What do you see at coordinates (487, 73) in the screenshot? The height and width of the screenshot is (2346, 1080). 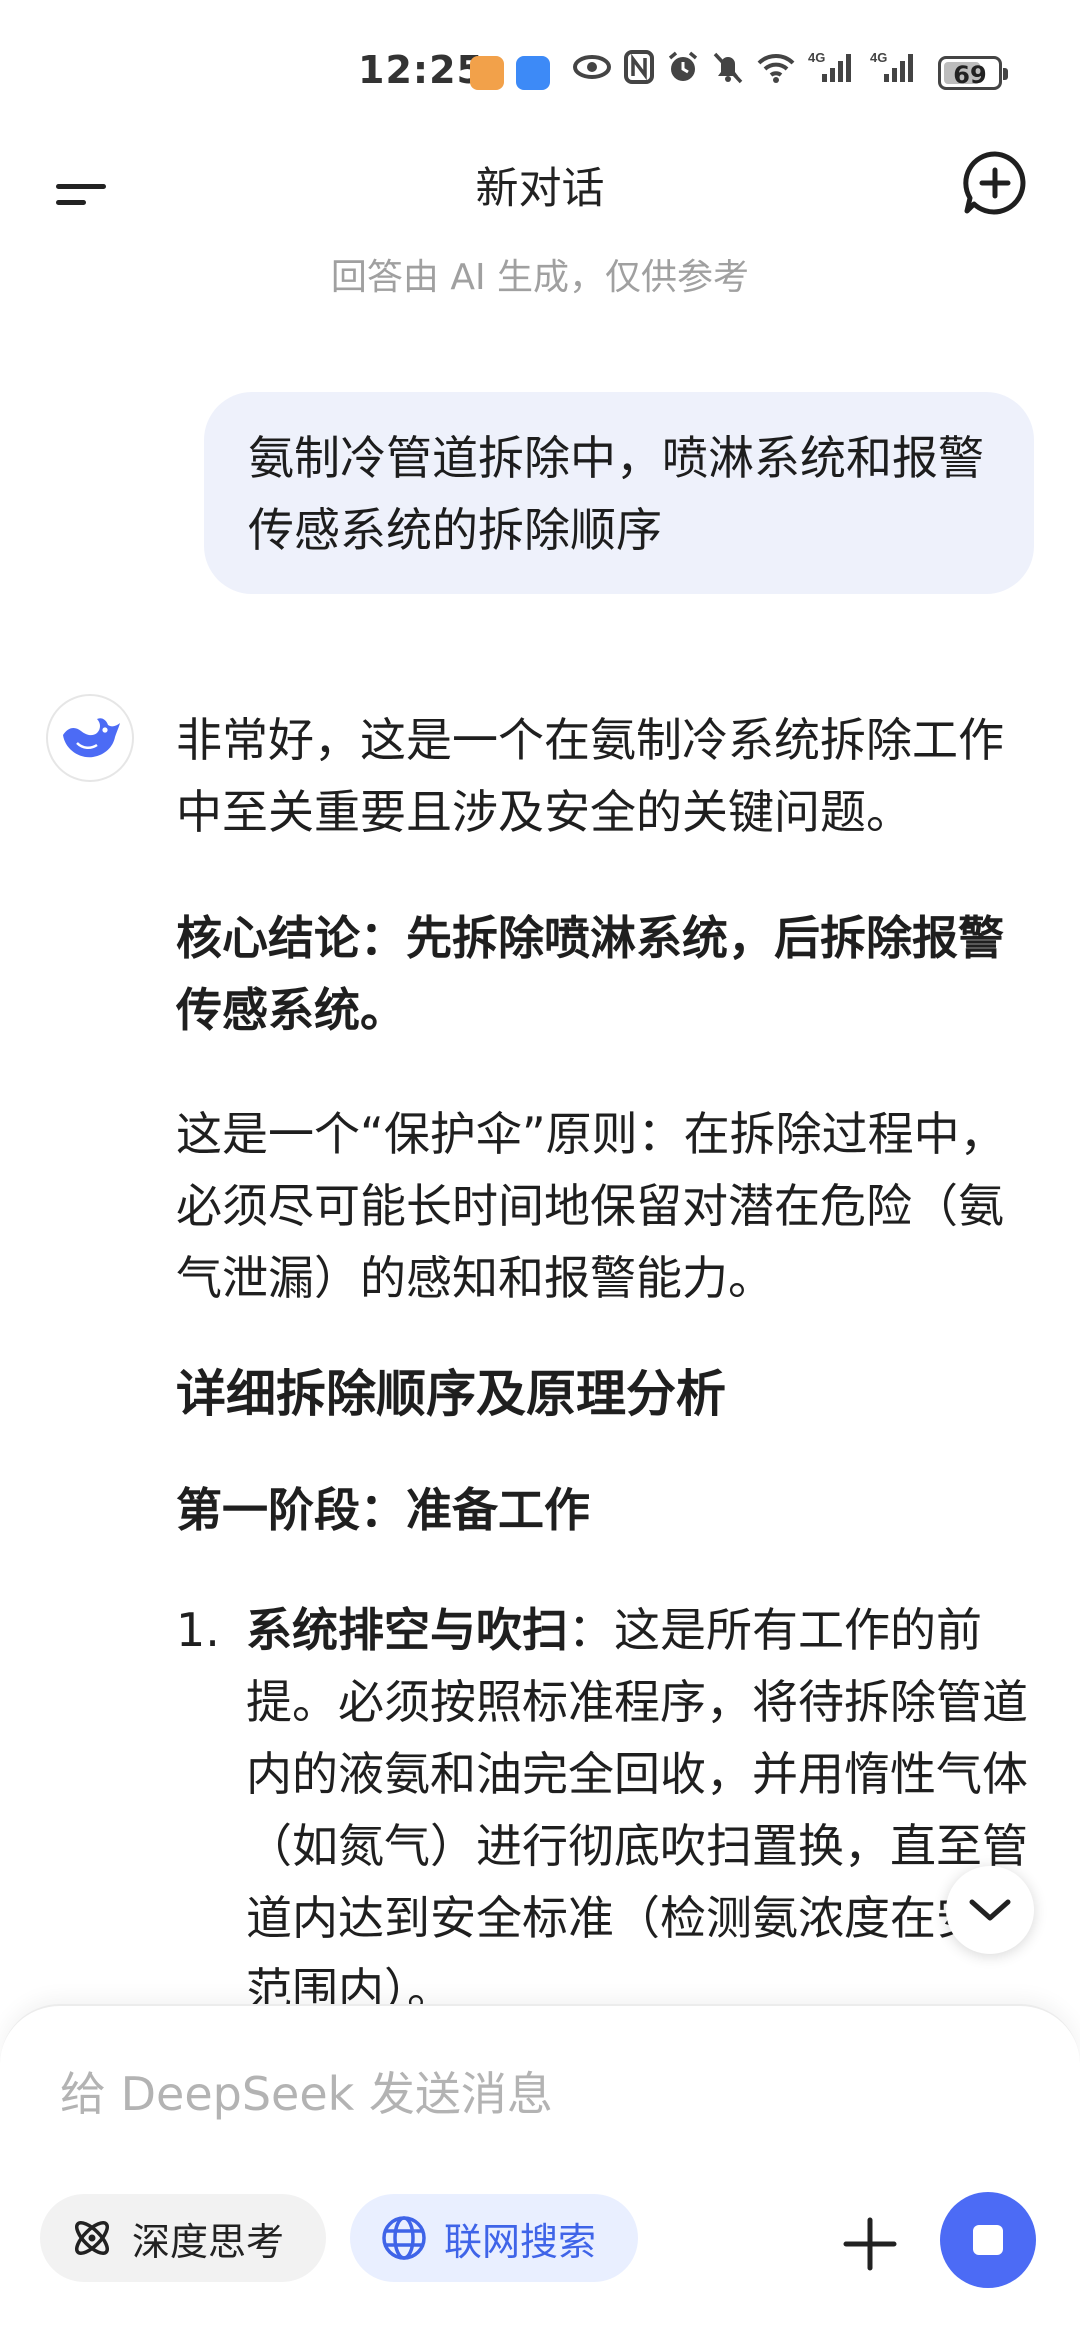 I see `app-notification-icon` at bounding box center [487, 73].